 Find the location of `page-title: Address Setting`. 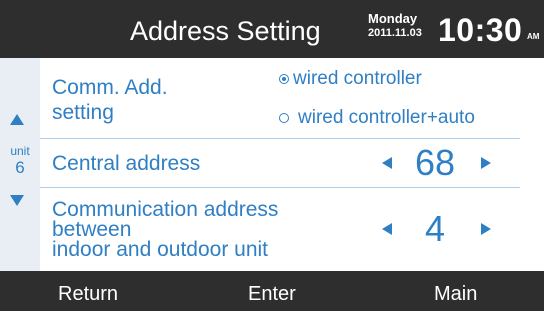

page-title: Address Setting is located at coordinates (225, 31).